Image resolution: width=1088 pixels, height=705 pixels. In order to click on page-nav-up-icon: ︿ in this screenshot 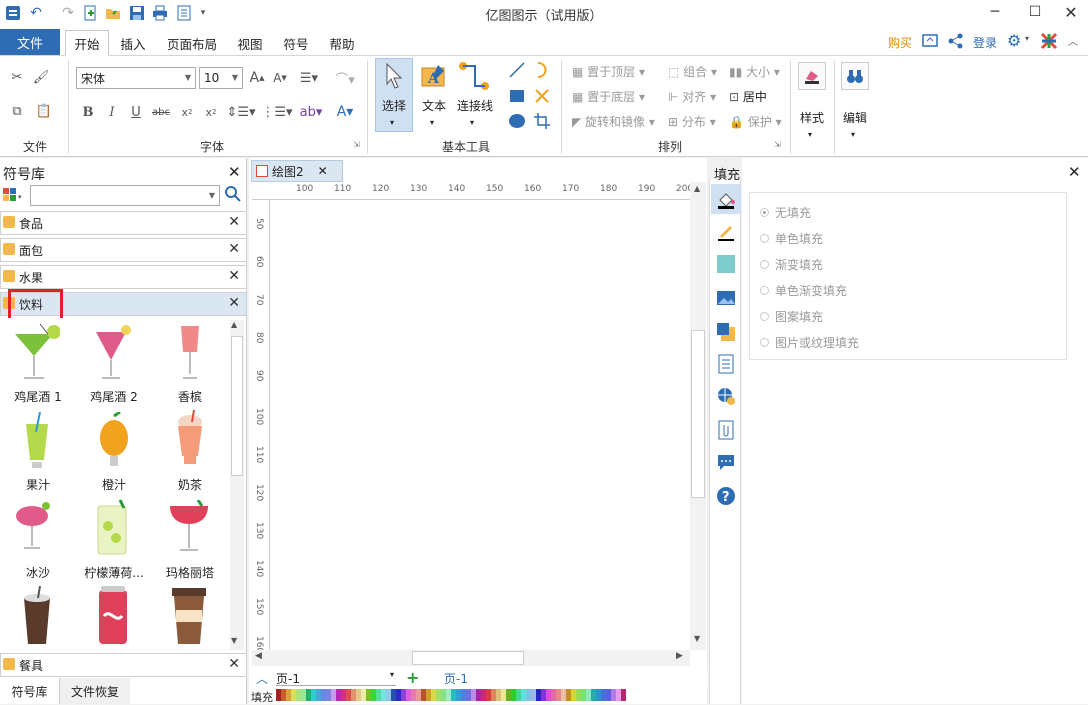, I will do `click(262, 678)`.